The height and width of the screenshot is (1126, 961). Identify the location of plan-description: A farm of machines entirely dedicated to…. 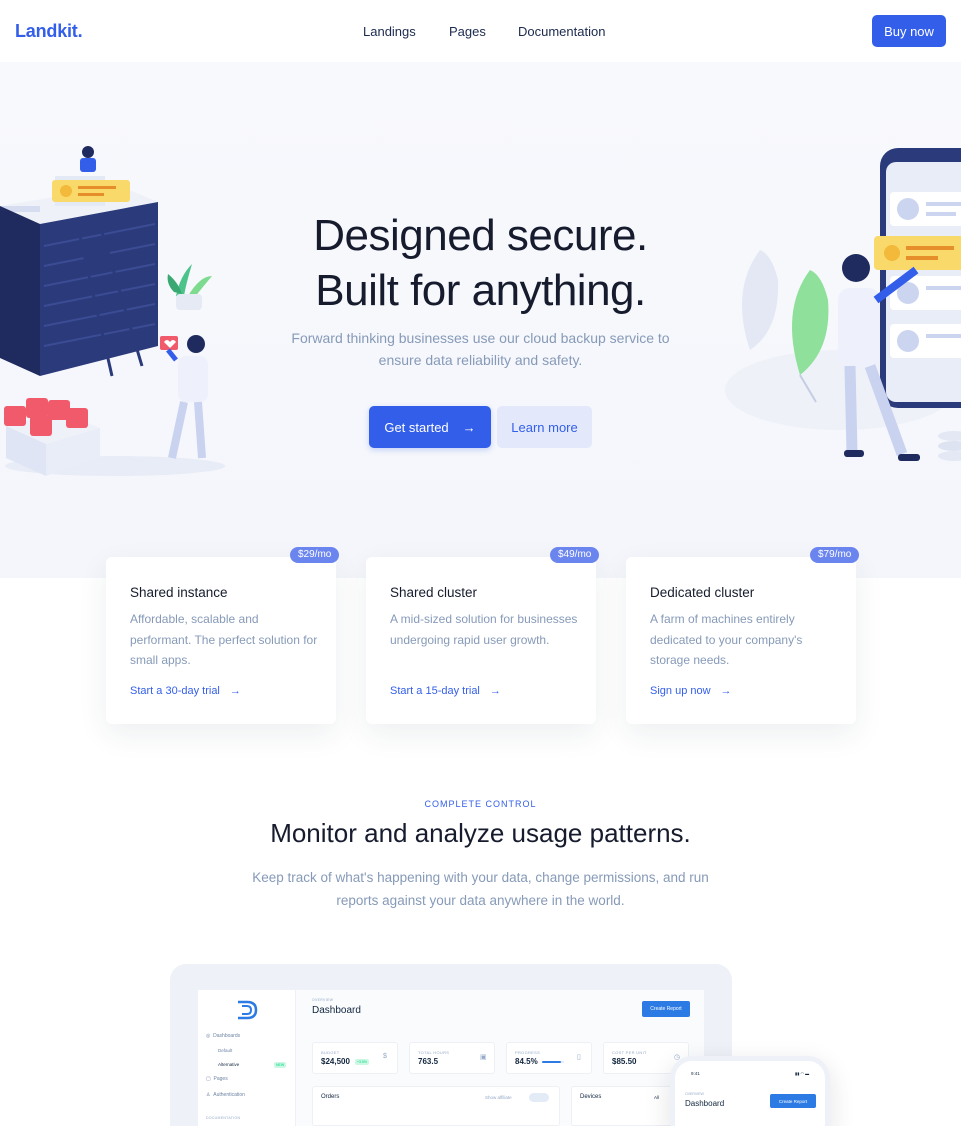
(726, 639).